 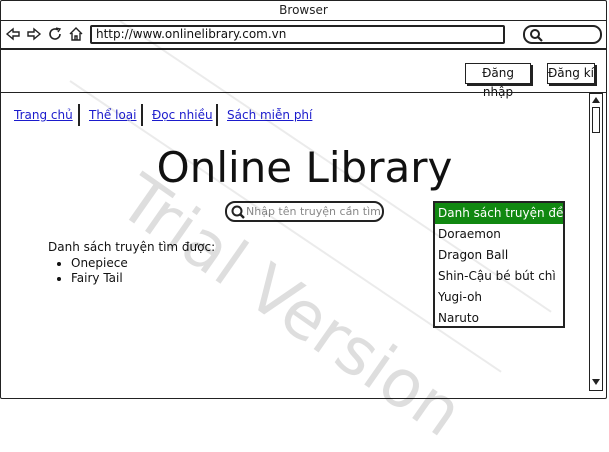 I want to click on results-list: Onepiece Fairy Tail, so click(x=131, y=271).